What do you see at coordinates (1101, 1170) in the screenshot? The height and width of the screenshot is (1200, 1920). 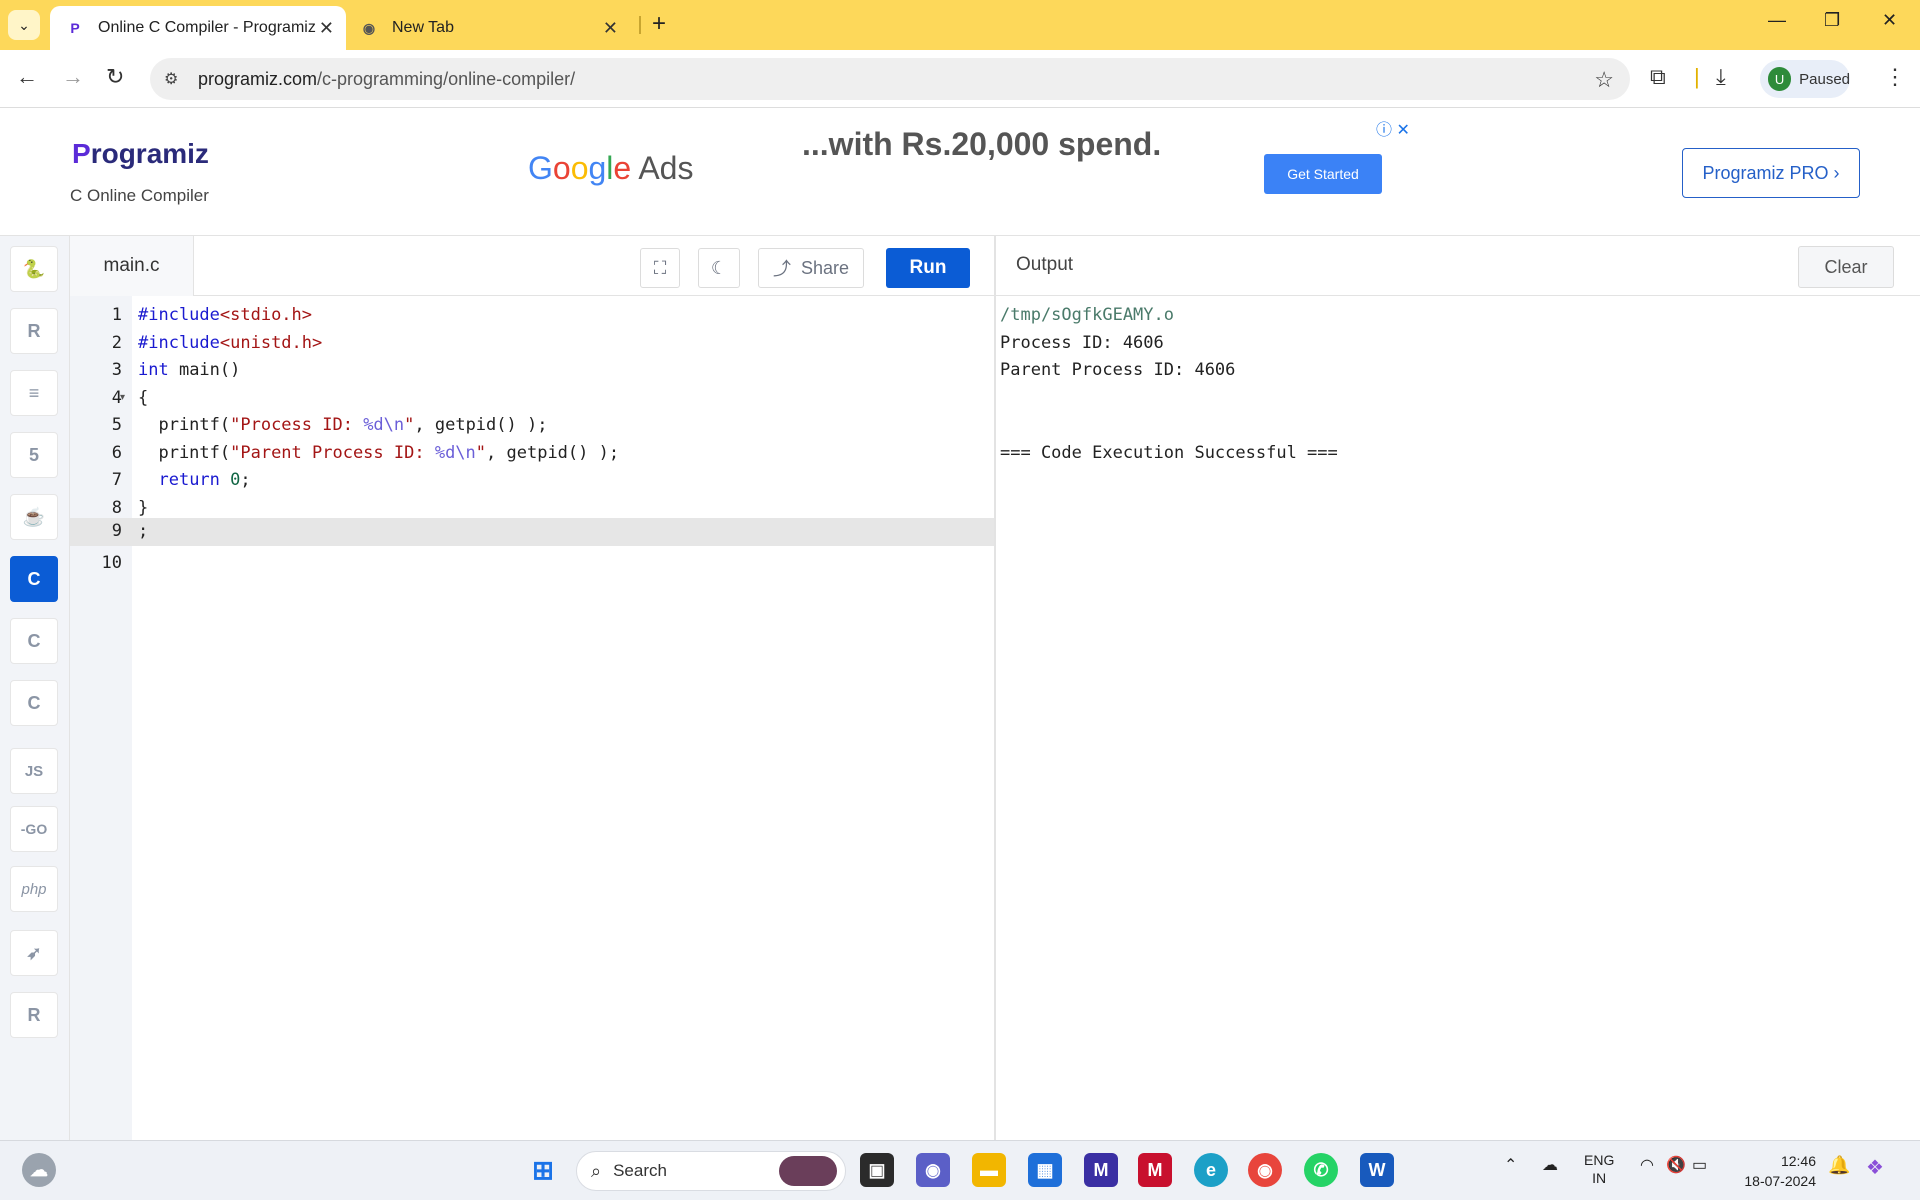 I see `app-icon: M` at bounding box center [1101, 1170].